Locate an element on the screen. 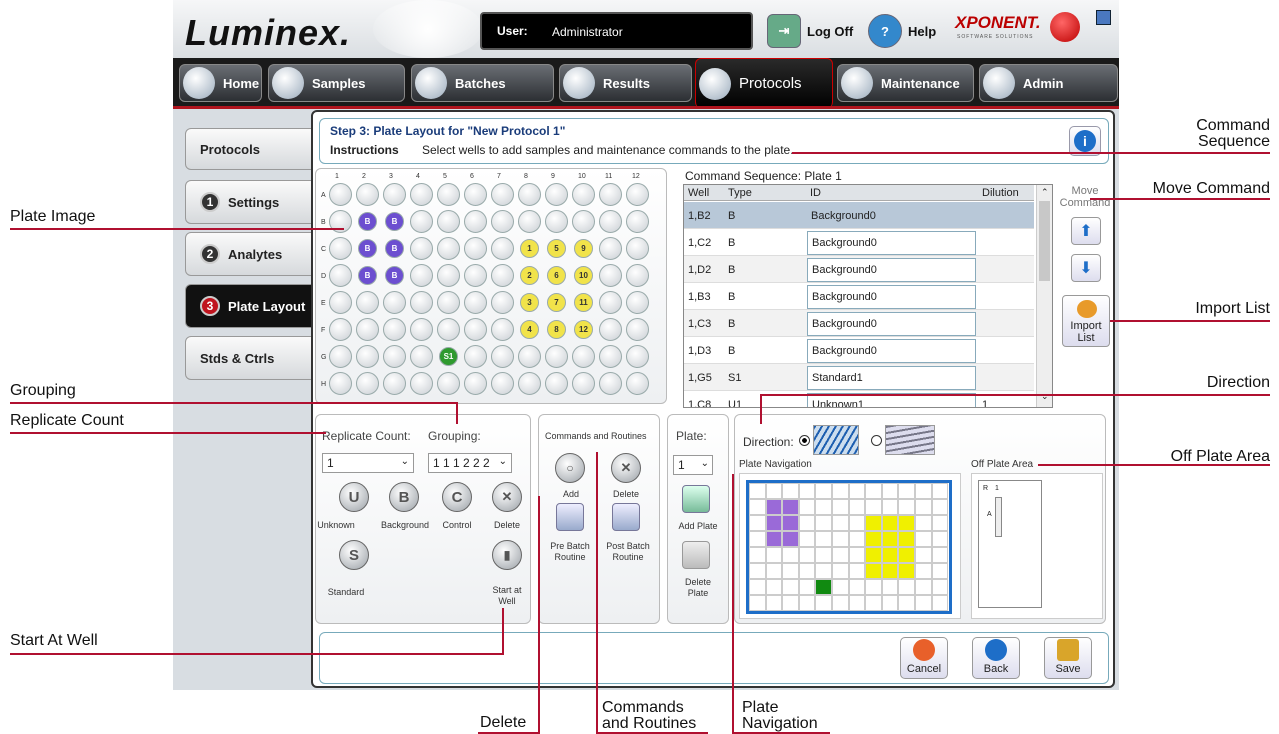 The image size is (1279, 734). well-D8: 2 is located at coordinates (529, 275).